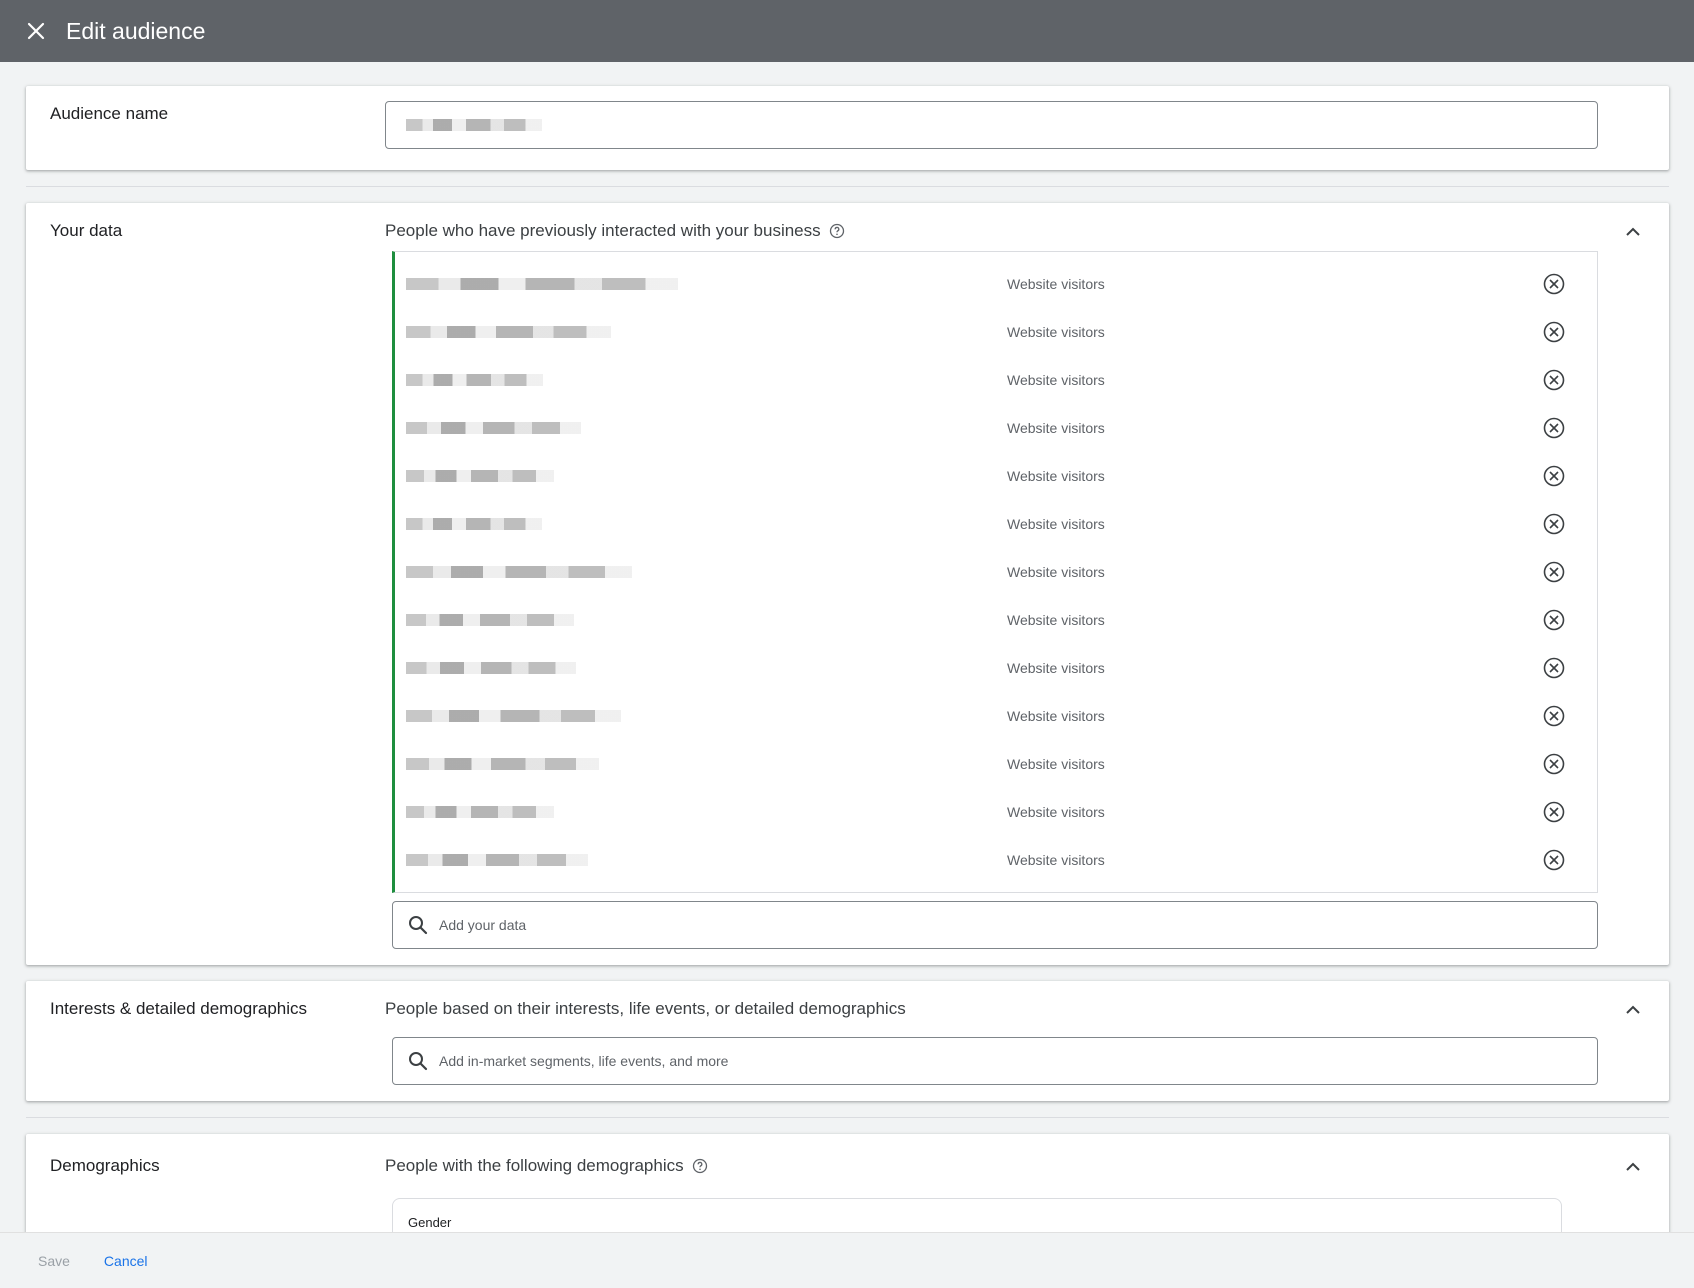 This screenshot has height=1288, width=1694. I want to click on add-your-data-search, so click(995, 925).